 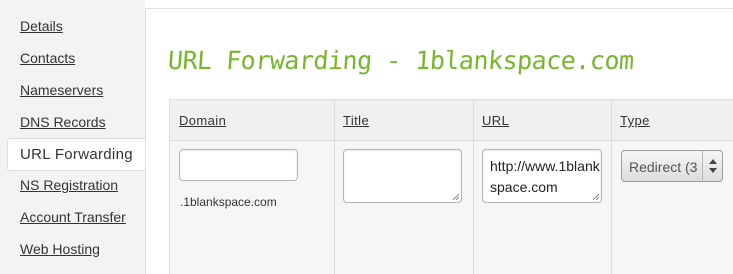 I want to click on url-value: http://www.1blankspace.com, so click(x=545, y=176).